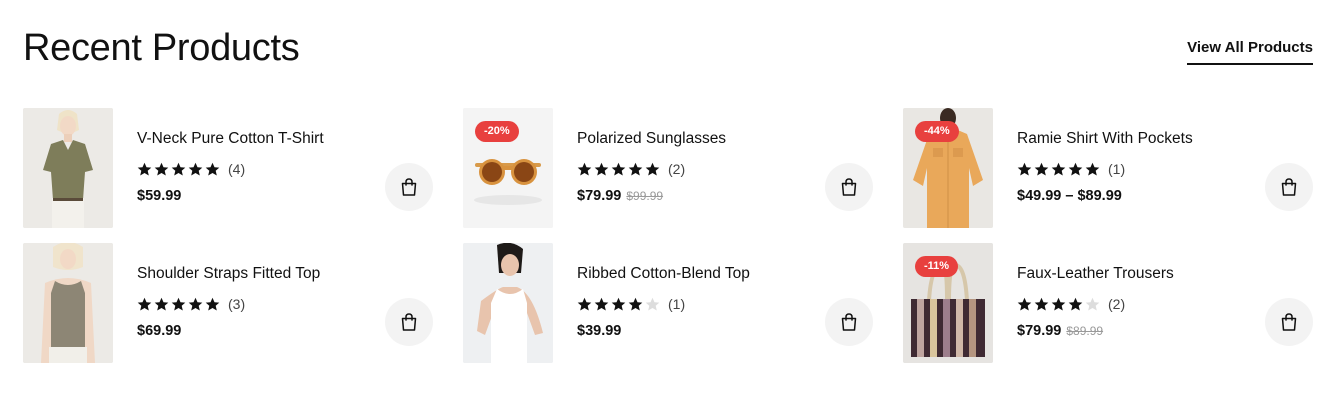 This screenshot has width=1327, height=401. Describe the element at coordinates (159, 196) in the screenshot. I see `product-price: $59.99` at that location.